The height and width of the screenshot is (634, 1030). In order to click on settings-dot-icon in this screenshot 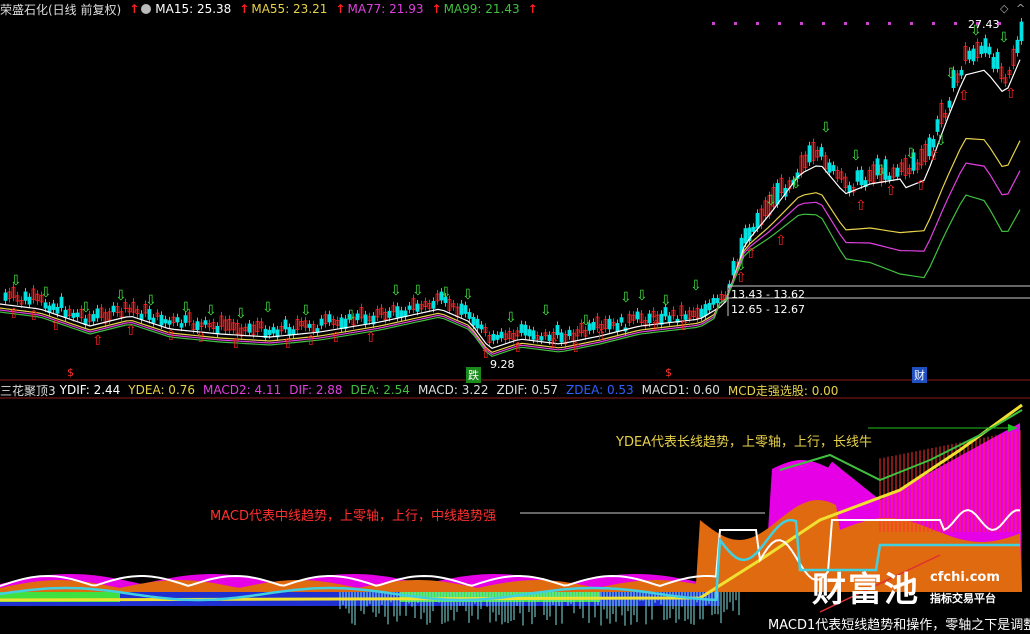, I will do `click(146, 9)`.